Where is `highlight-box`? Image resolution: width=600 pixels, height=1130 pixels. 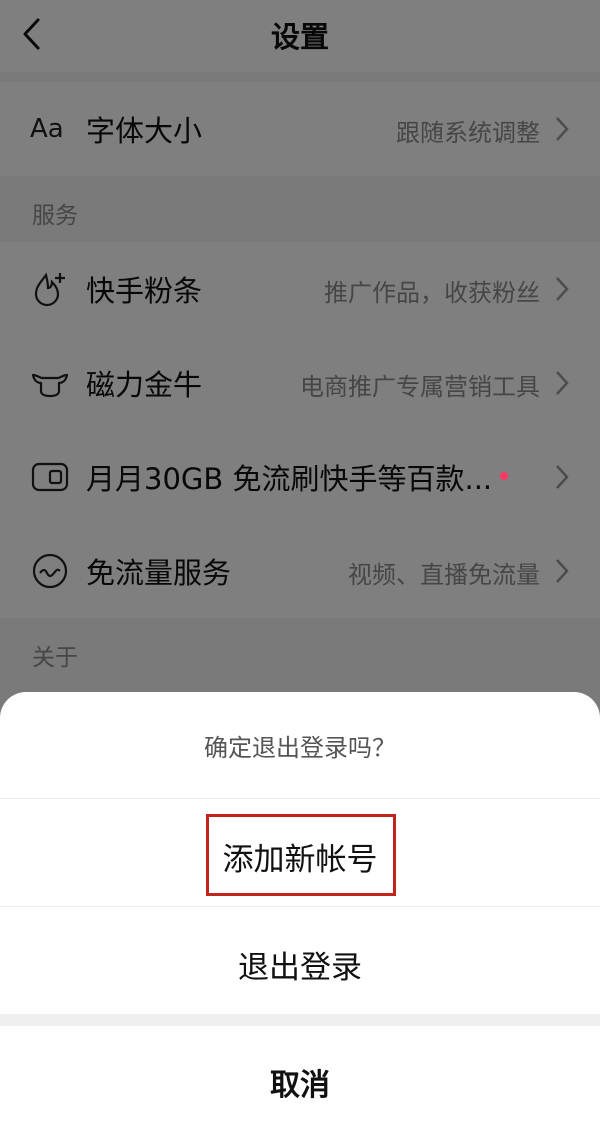
highlight-box is located at coordinates (301, 855).